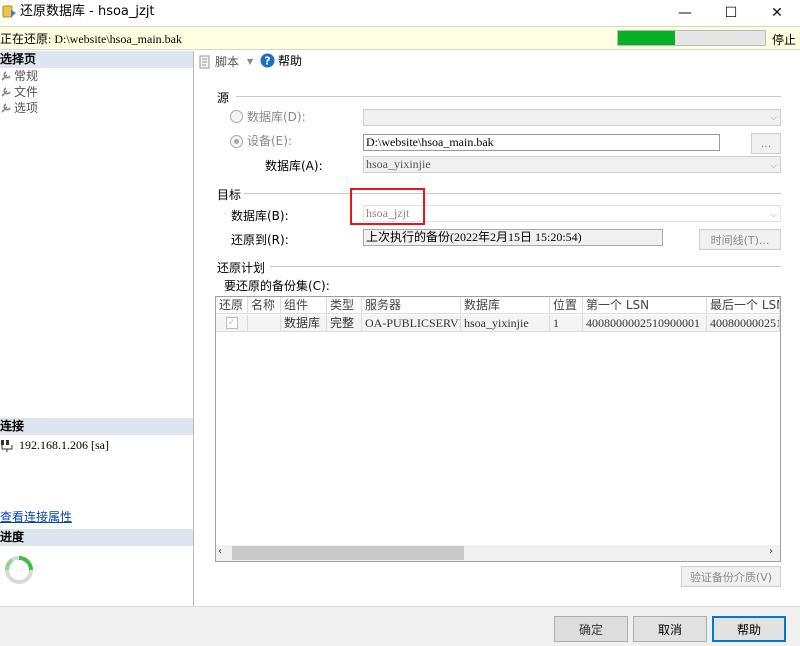  What do you see at coordinates (96, 426) in the screenshot?
I see `connection-header: 连接` at bounding box center [96, 426].